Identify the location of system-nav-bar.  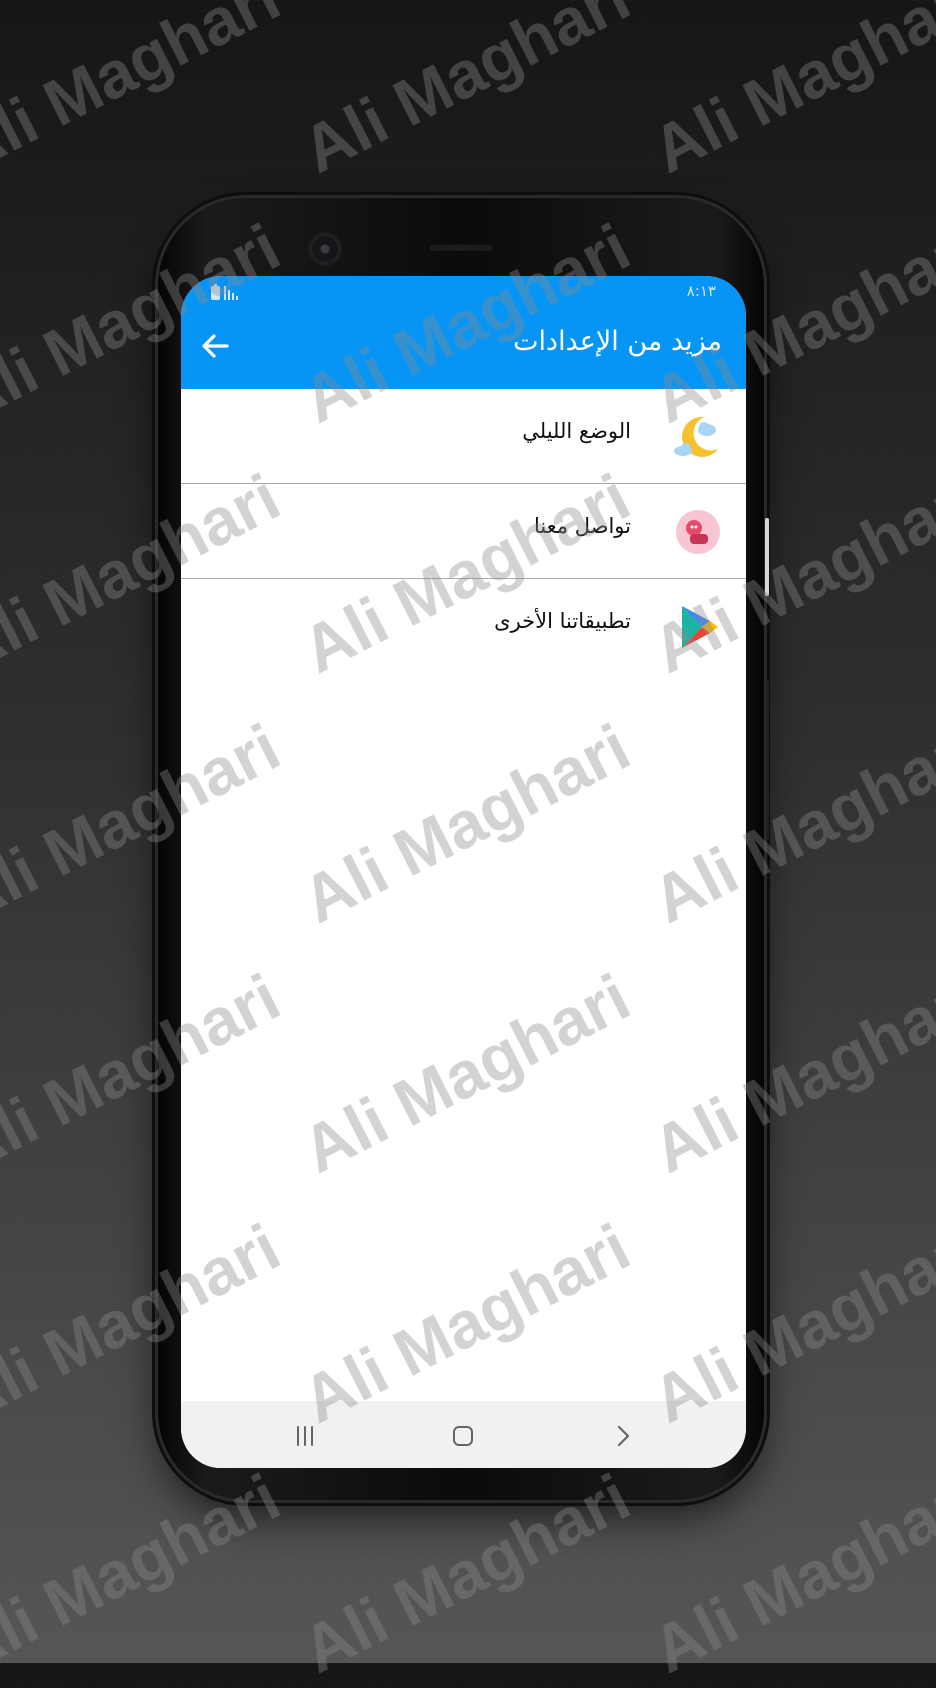
(463, 1434).